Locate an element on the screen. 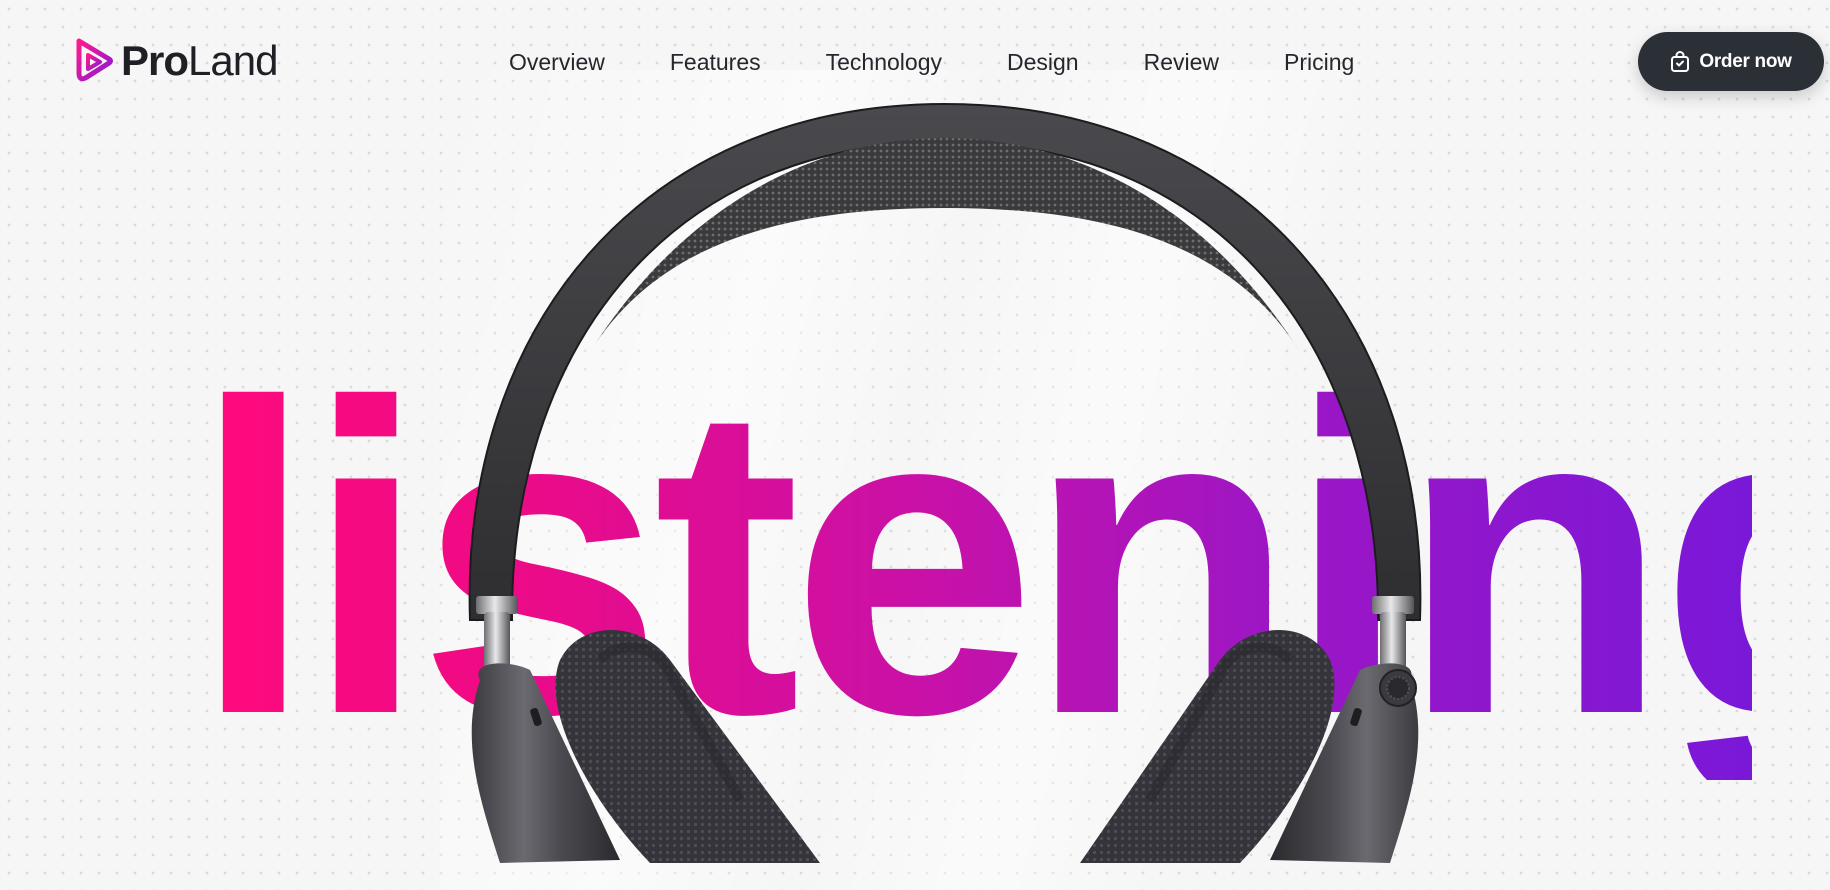  nav-item-technology: Technology is located at coordinates (884, 62).